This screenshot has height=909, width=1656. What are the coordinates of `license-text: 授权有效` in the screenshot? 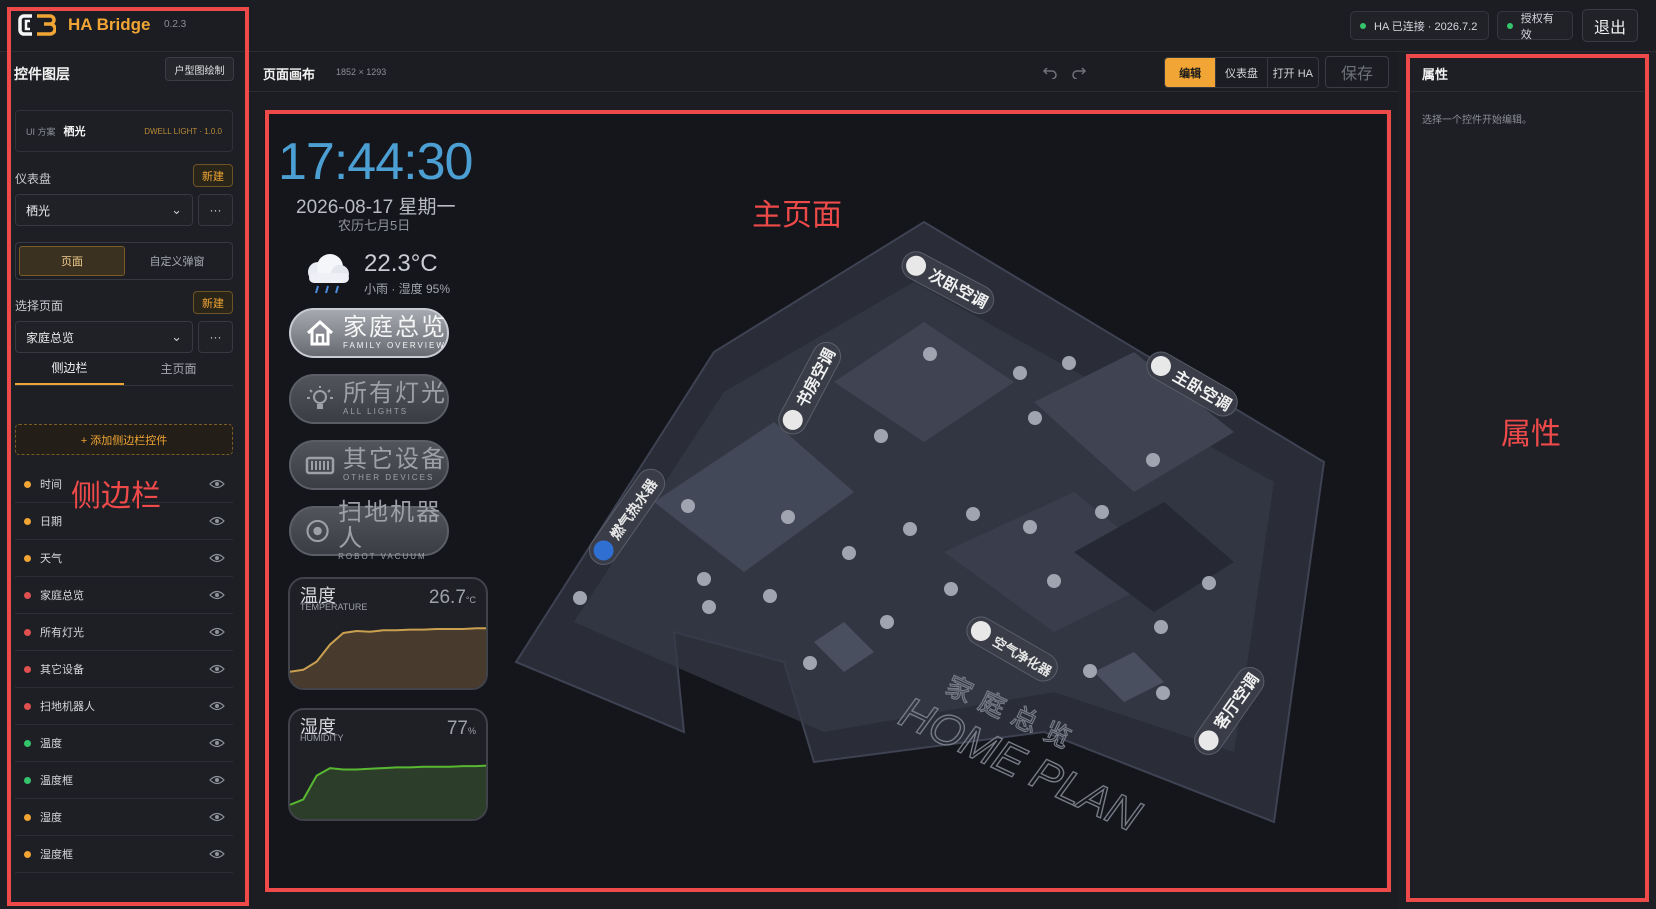 It's located at (1537, 26).